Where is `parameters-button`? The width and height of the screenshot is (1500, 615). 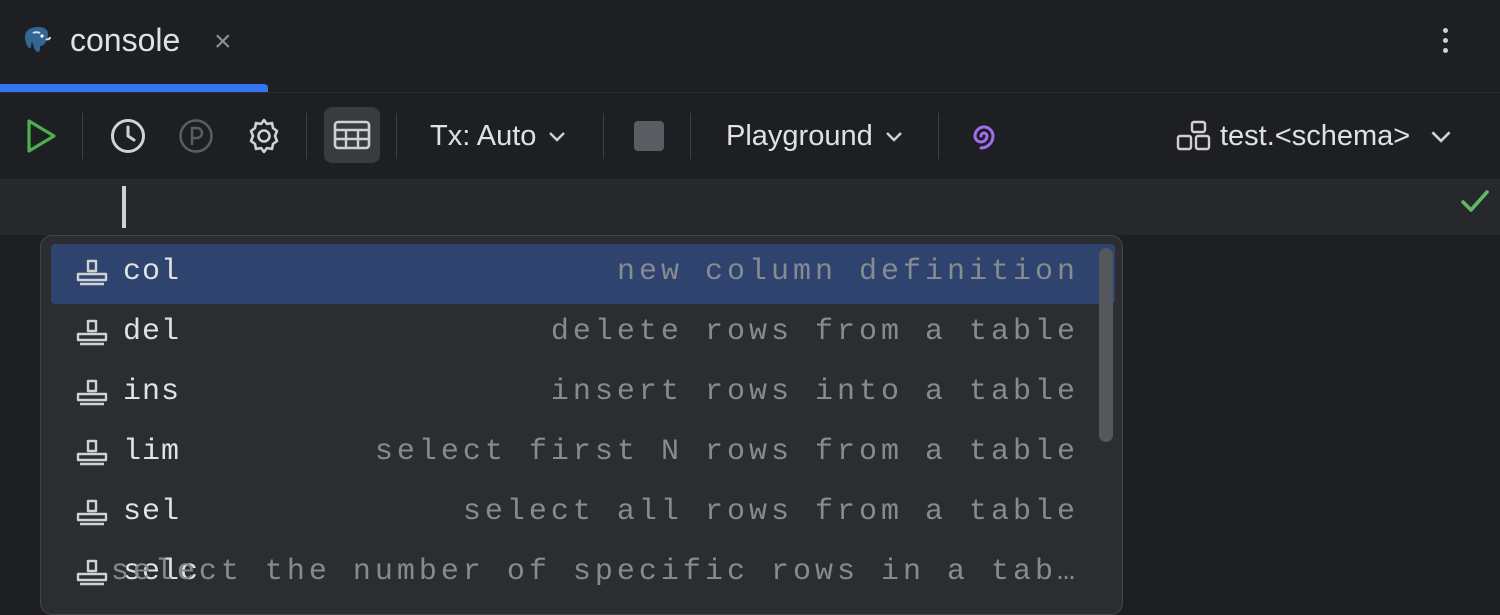
parameters-button is located at coordinates (196, 136).